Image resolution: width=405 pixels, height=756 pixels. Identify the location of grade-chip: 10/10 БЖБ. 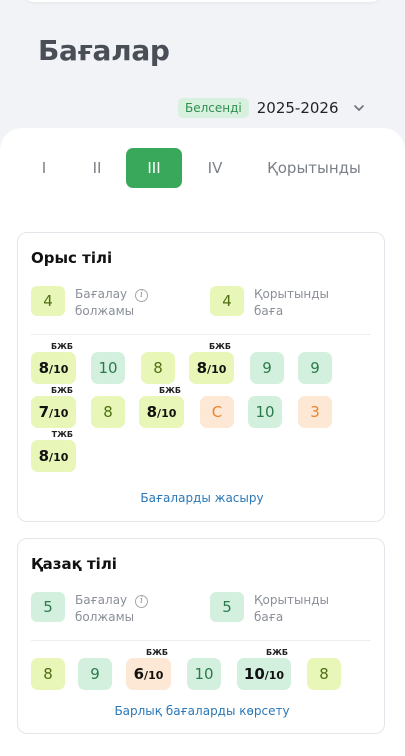
(264, 669).